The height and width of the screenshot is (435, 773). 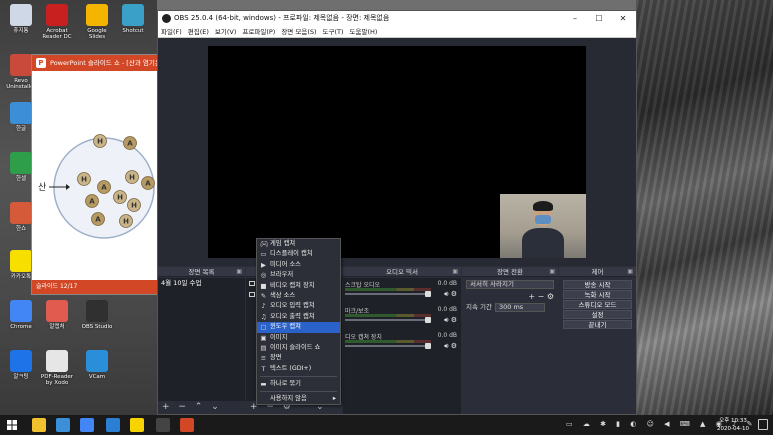 I want to click on powerpoint-titlebar: P PowerPoint 슬라이드 쇼 - [산과 염기는, so click(x=94, y=63).